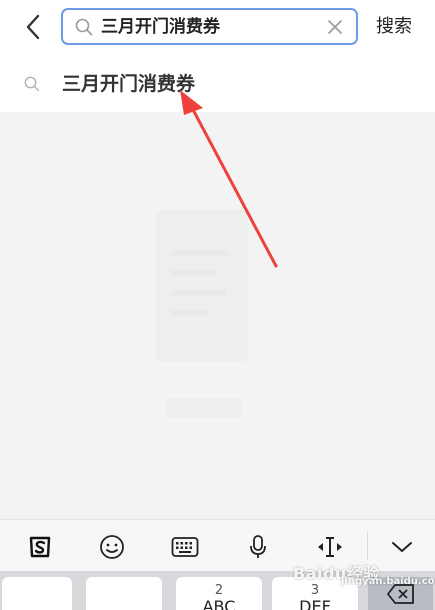  What do you see at coordinates (330, 547) in the screenshot?
I see `cursor-move-icon` at bounding box center [330, 547].